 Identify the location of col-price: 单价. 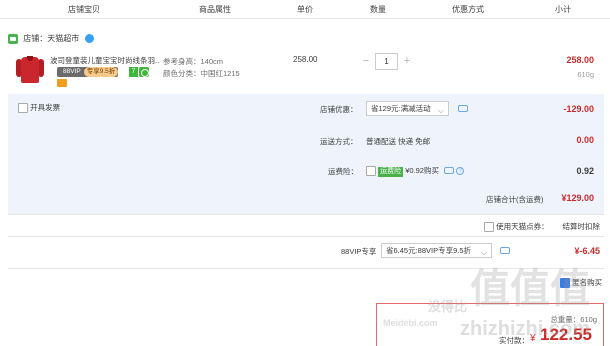
(305, 9).